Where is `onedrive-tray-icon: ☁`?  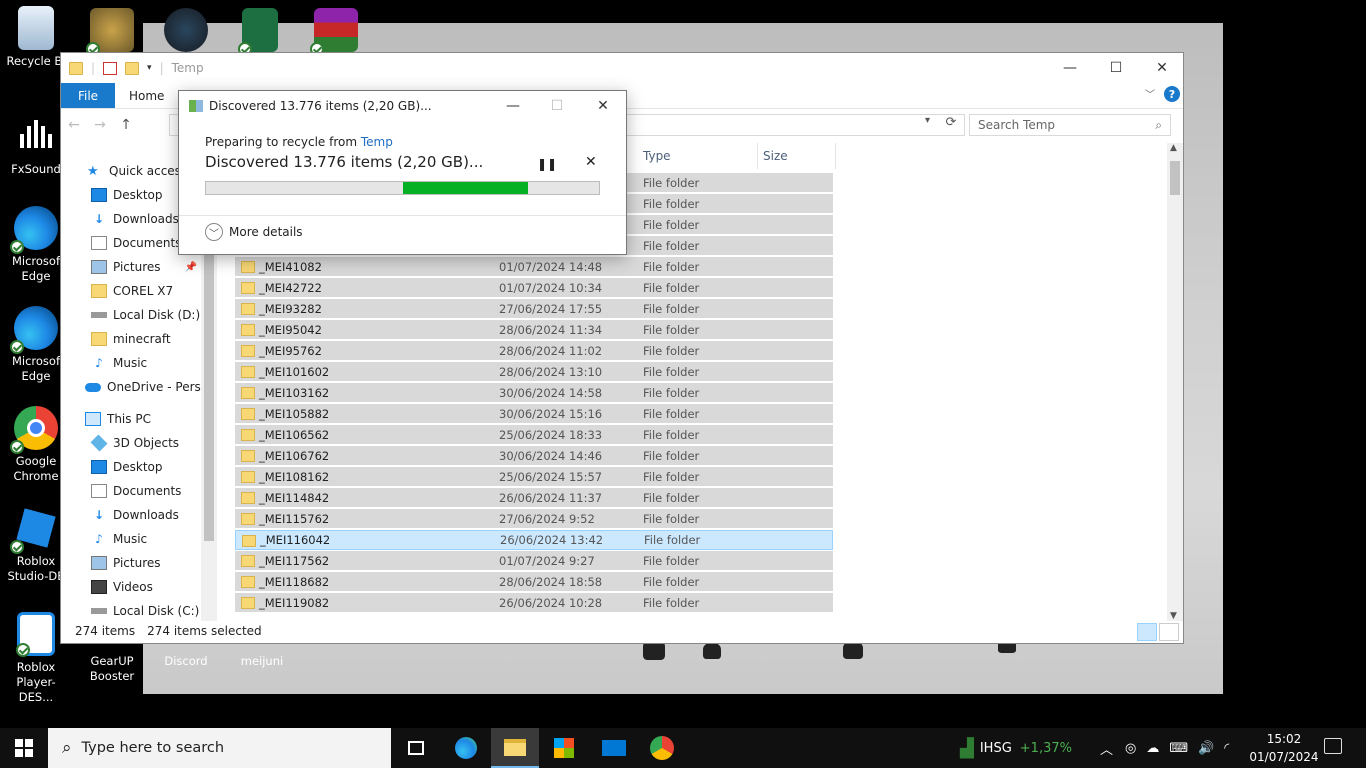
onedrive-tray-icon: ☁ is located at coordinates (1152, 748).